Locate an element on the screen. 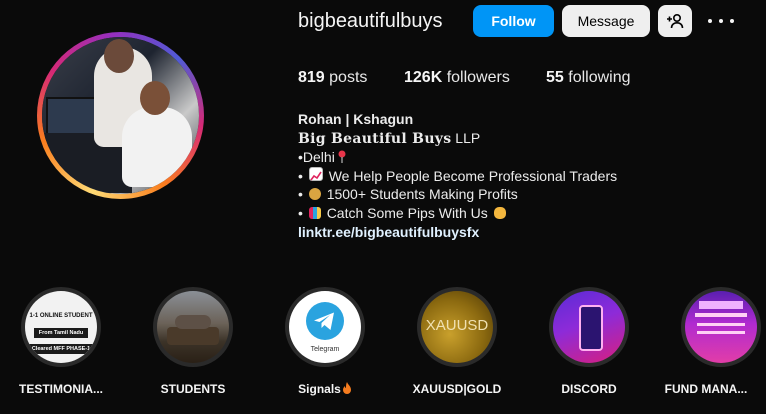 The image size is (766, 414). highlight-discord is located at coordinates (589, 327).